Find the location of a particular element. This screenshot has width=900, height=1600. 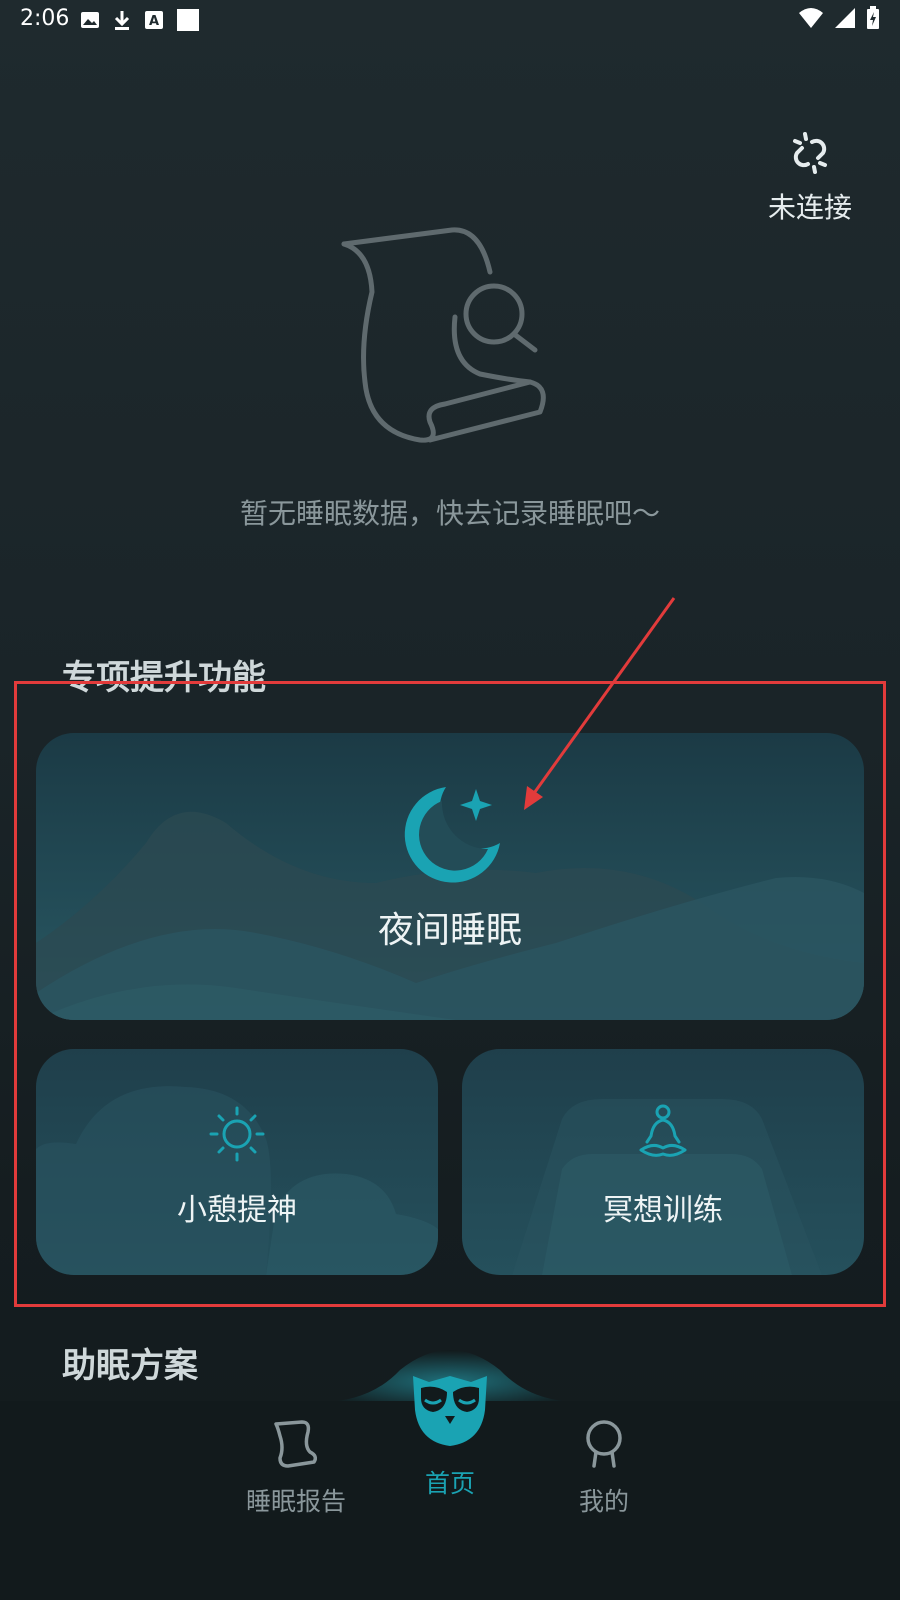

owl-icon is located at coordinates (450, 1411).